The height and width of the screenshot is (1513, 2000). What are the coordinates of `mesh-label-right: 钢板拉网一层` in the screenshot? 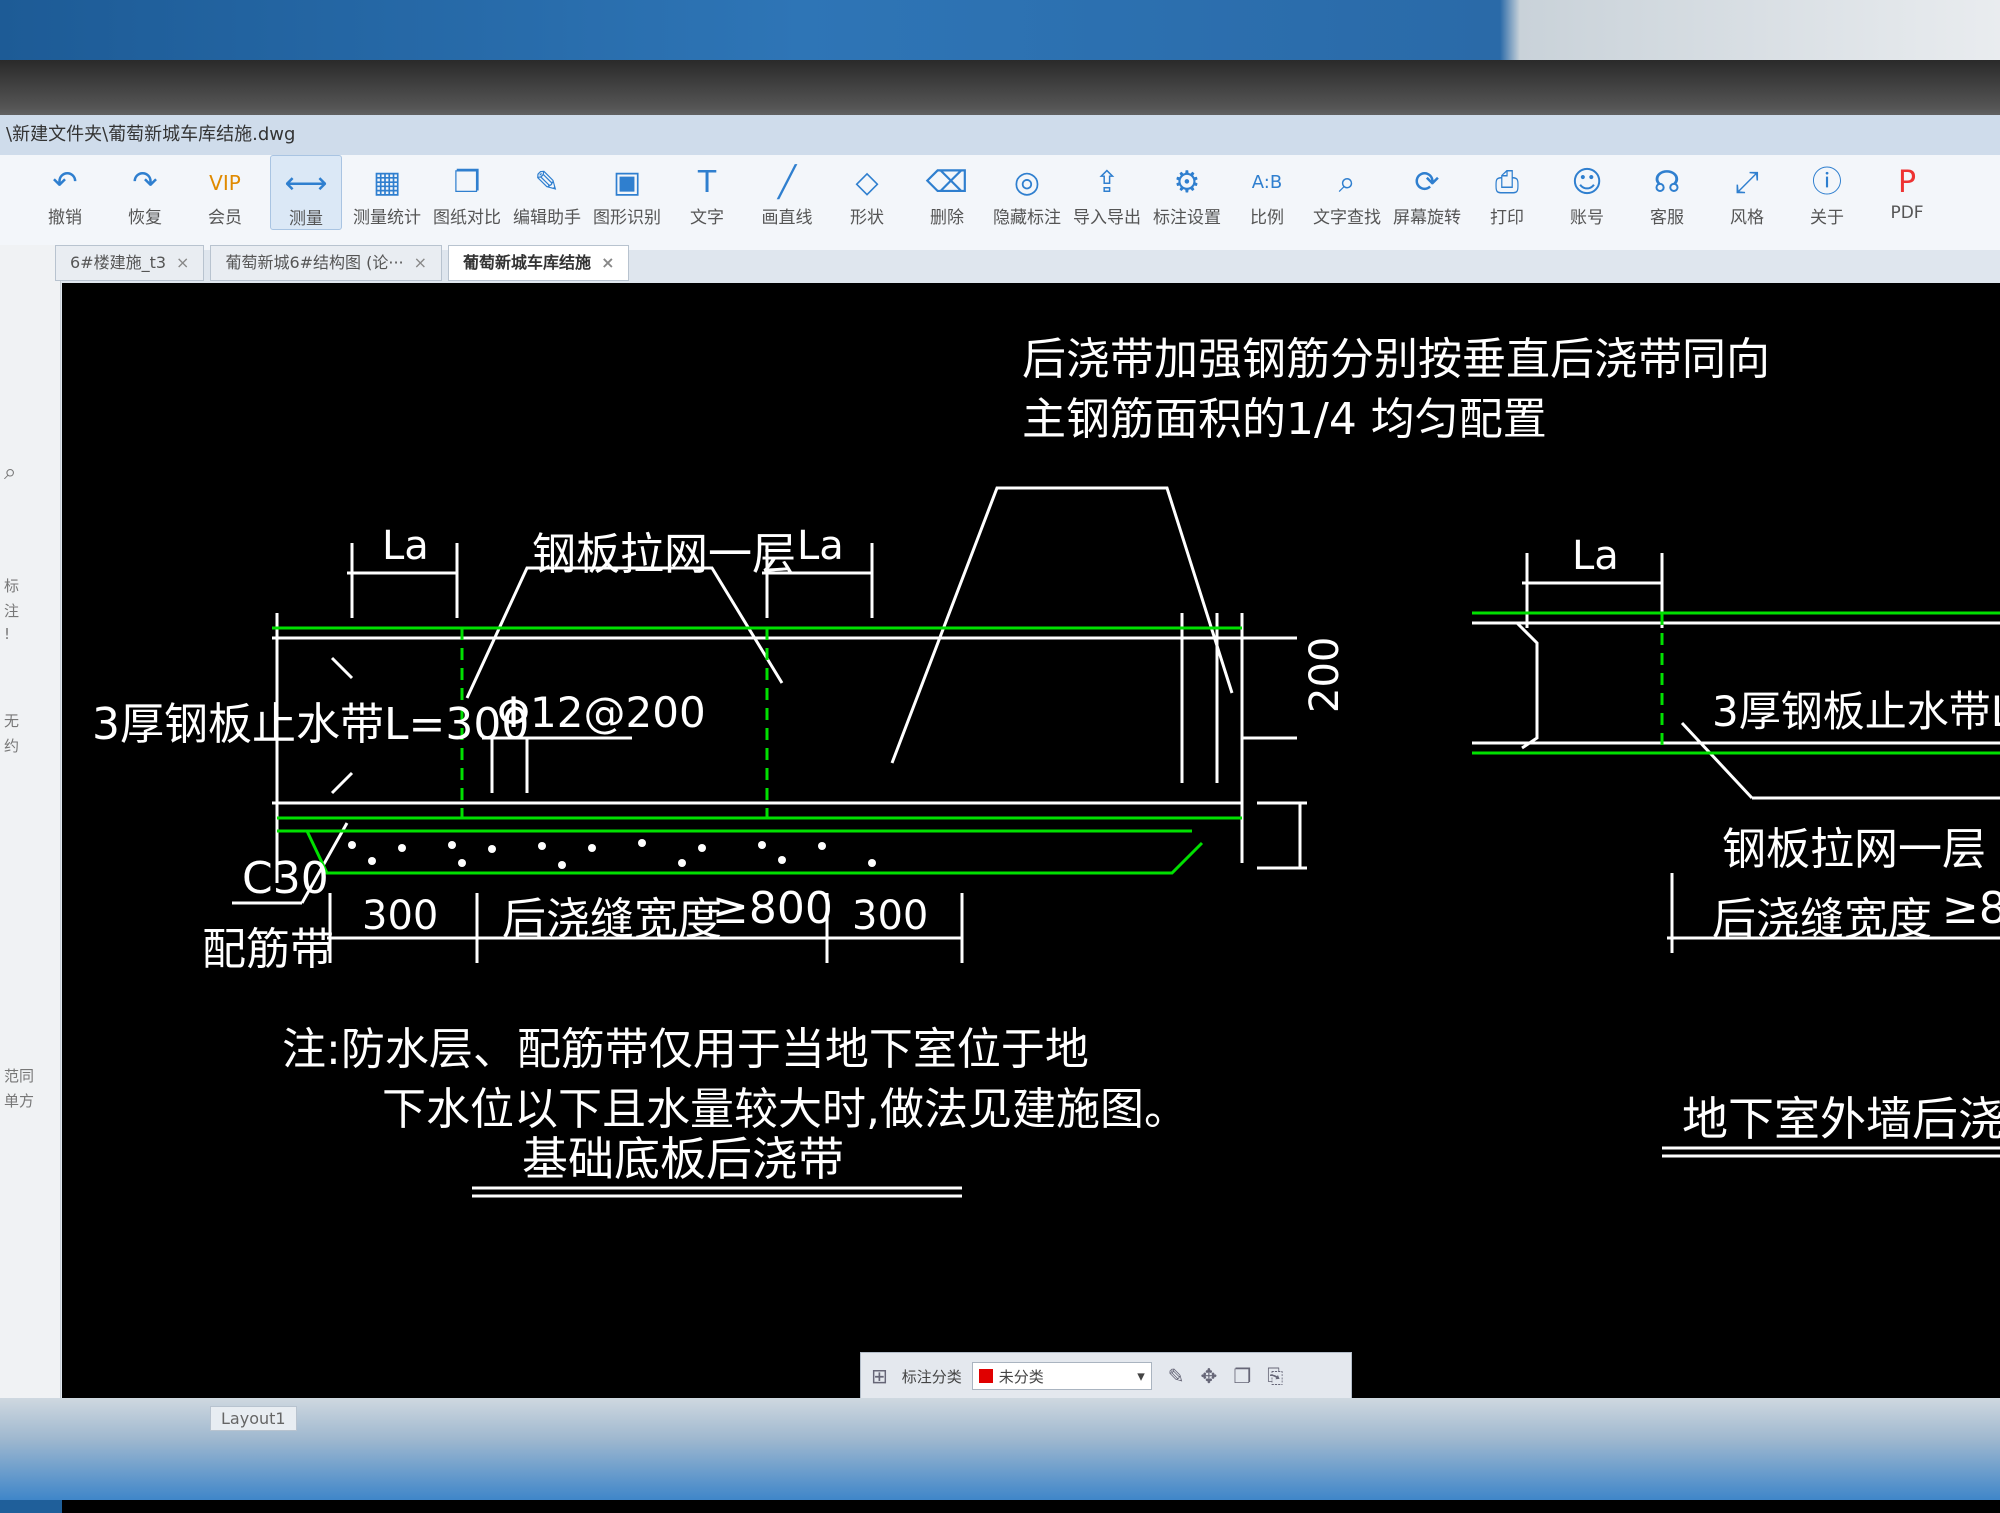 It's located at (1854, 849).